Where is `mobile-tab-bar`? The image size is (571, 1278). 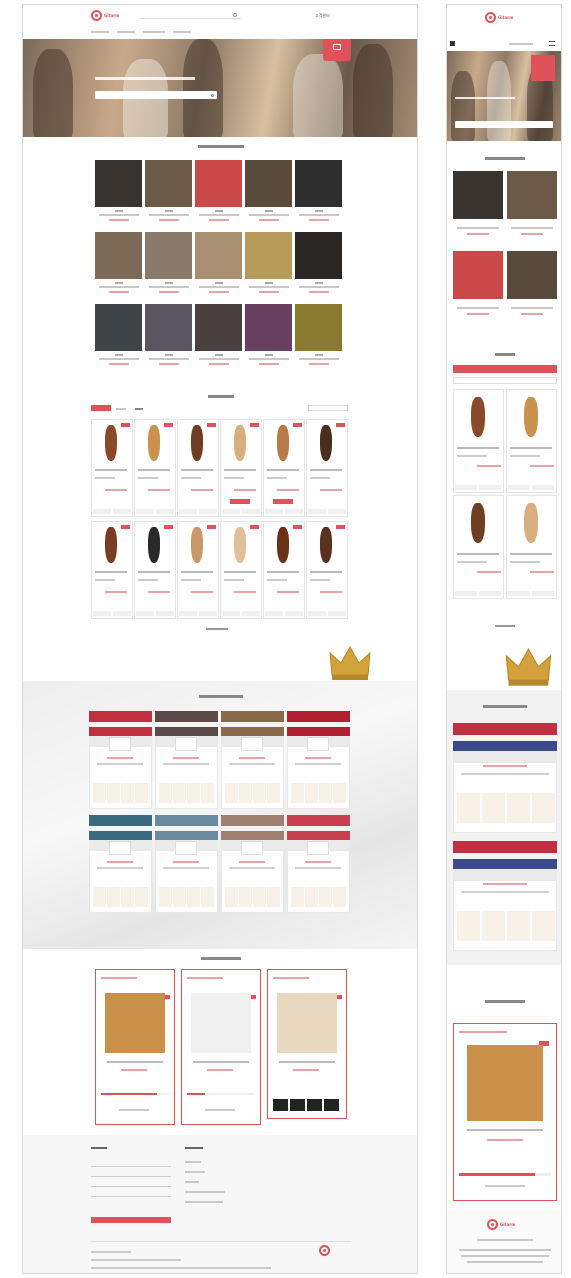 mobile-tab-bar is located at coordinates (505, 369).